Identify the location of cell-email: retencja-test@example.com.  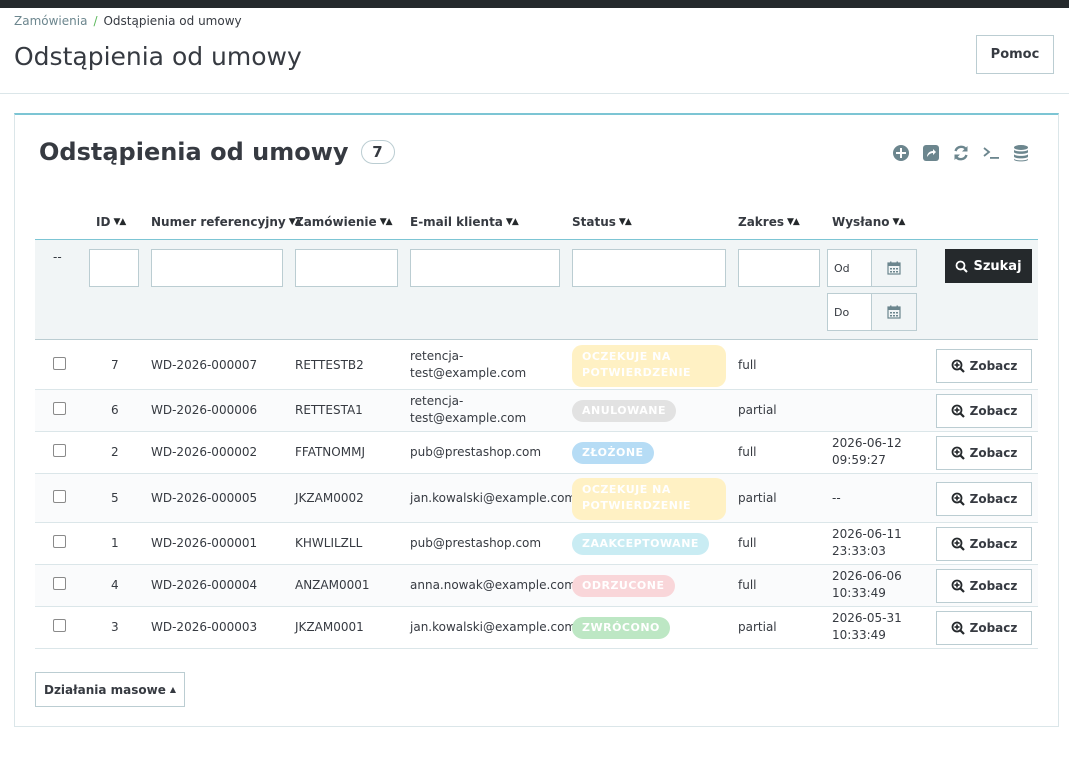
(468, 364).